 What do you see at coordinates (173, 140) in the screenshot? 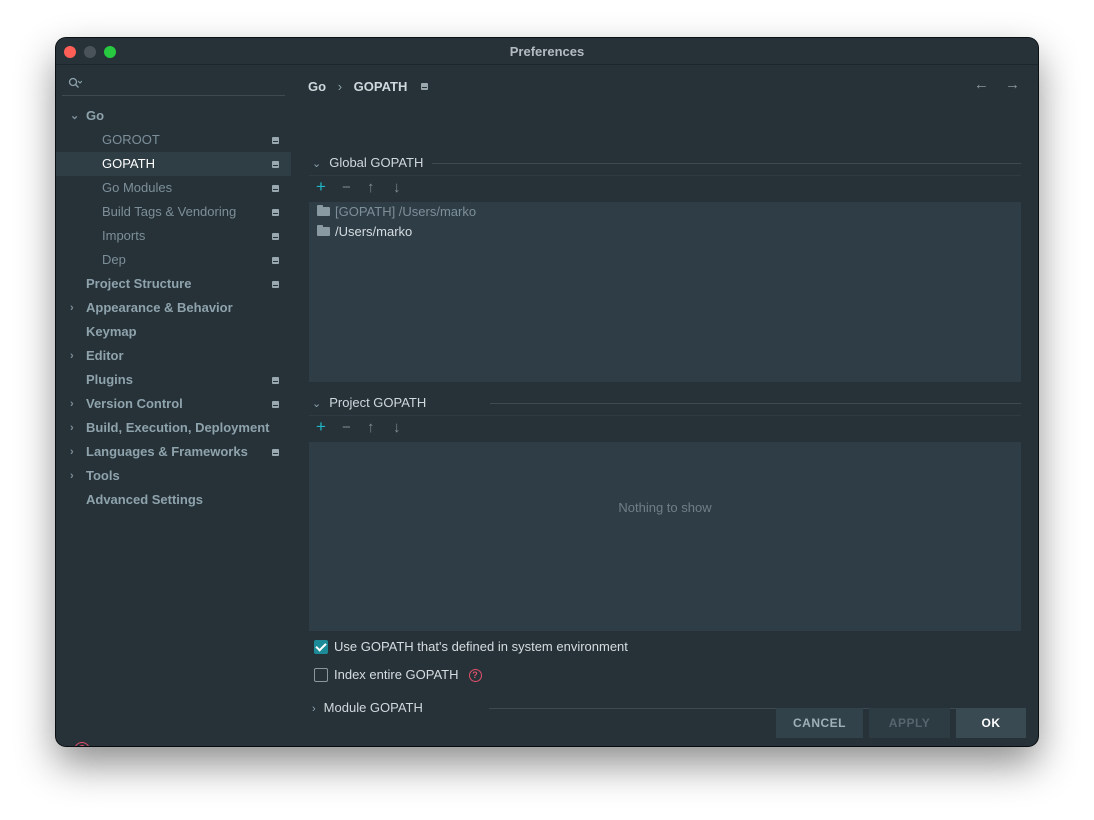
I see `sidebar-item-goroot: GOROOT` at bounding box center [173, 140].